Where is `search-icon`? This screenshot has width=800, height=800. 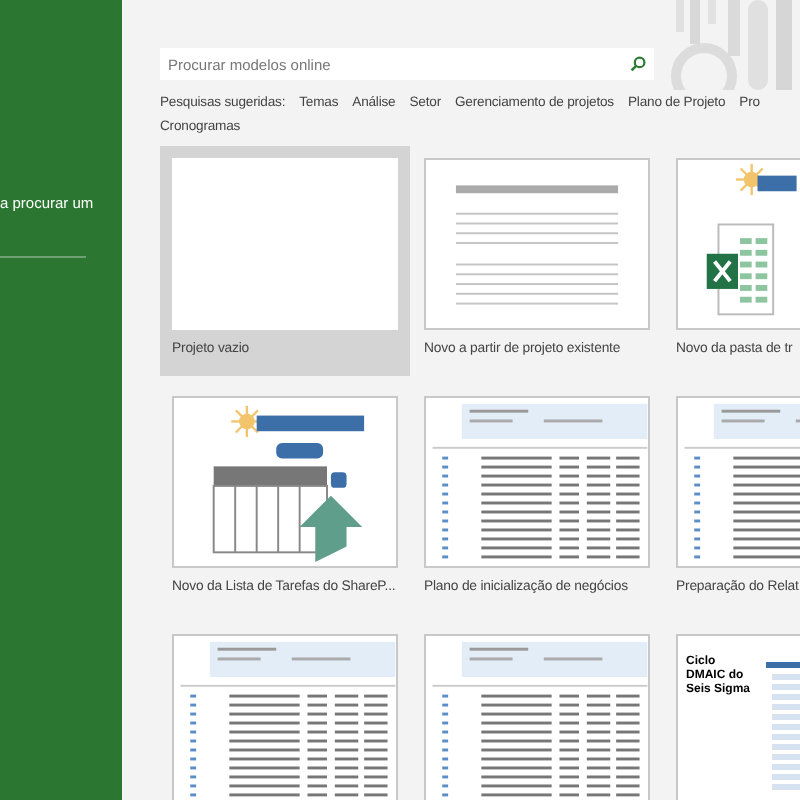 search-icon is located at coordinates (638, 64).